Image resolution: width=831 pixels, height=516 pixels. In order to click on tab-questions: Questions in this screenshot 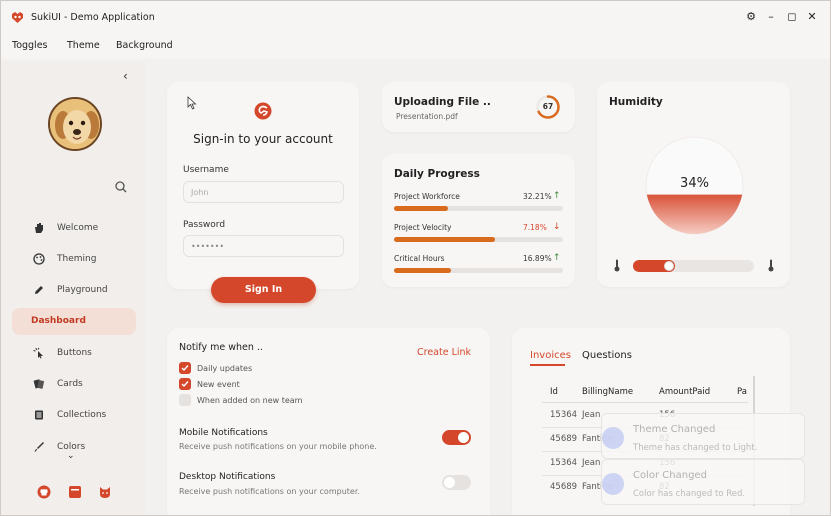, I will do `click(607, 355)`.